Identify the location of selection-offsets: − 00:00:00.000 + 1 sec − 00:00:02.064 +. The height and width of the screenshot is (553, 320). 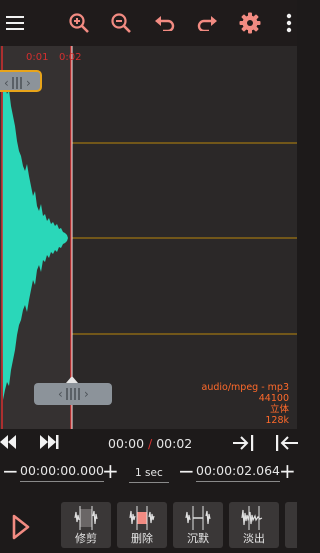
(148, 473).